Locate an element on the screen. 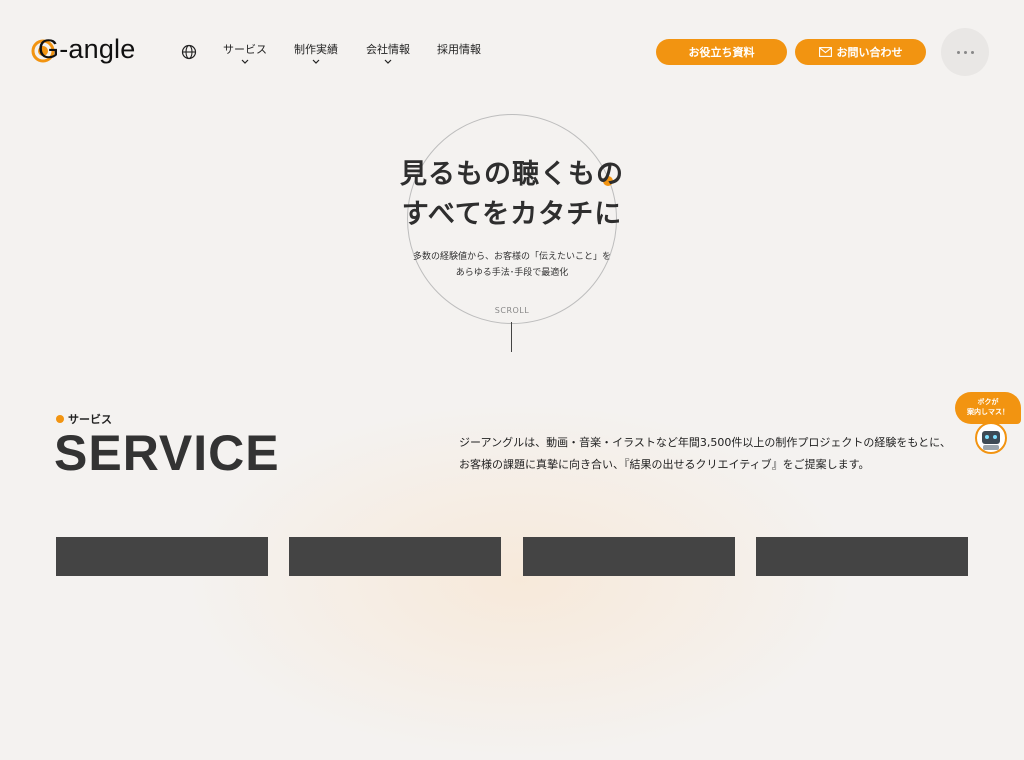 The image size is (1024, 760). contact-button: お問い合わせ is located at coordinates (860, 52).